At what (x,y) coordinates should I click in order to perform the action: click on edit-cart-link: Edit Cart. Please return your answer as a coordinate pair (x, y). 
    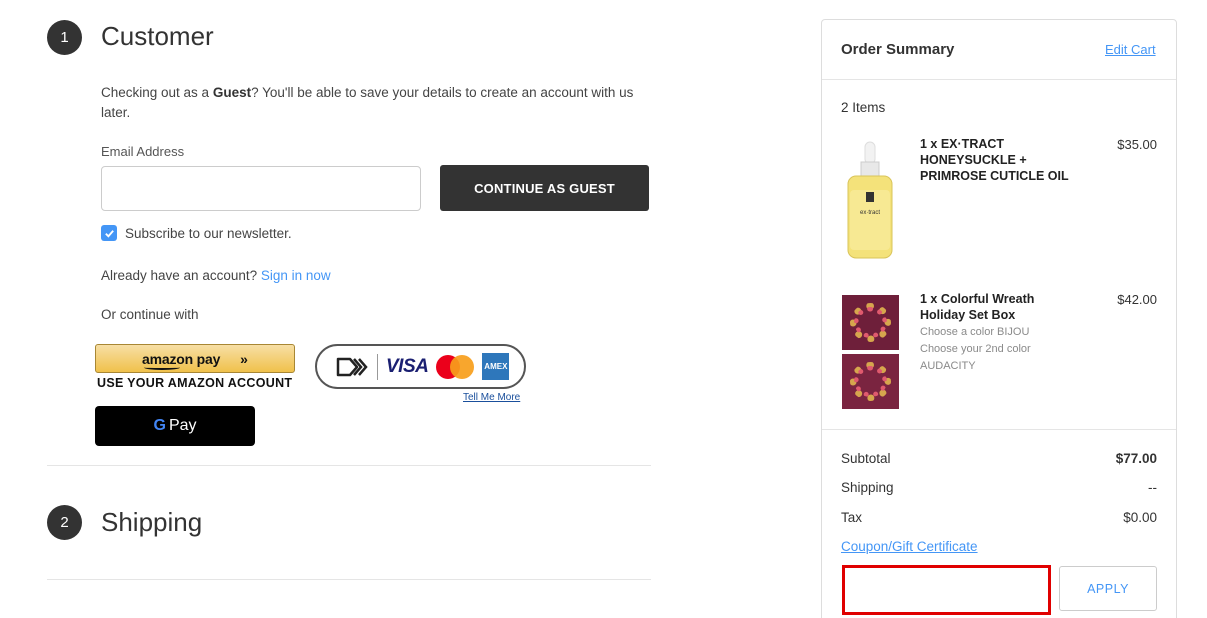
    Looking at the image, I should click on (1130, 49).